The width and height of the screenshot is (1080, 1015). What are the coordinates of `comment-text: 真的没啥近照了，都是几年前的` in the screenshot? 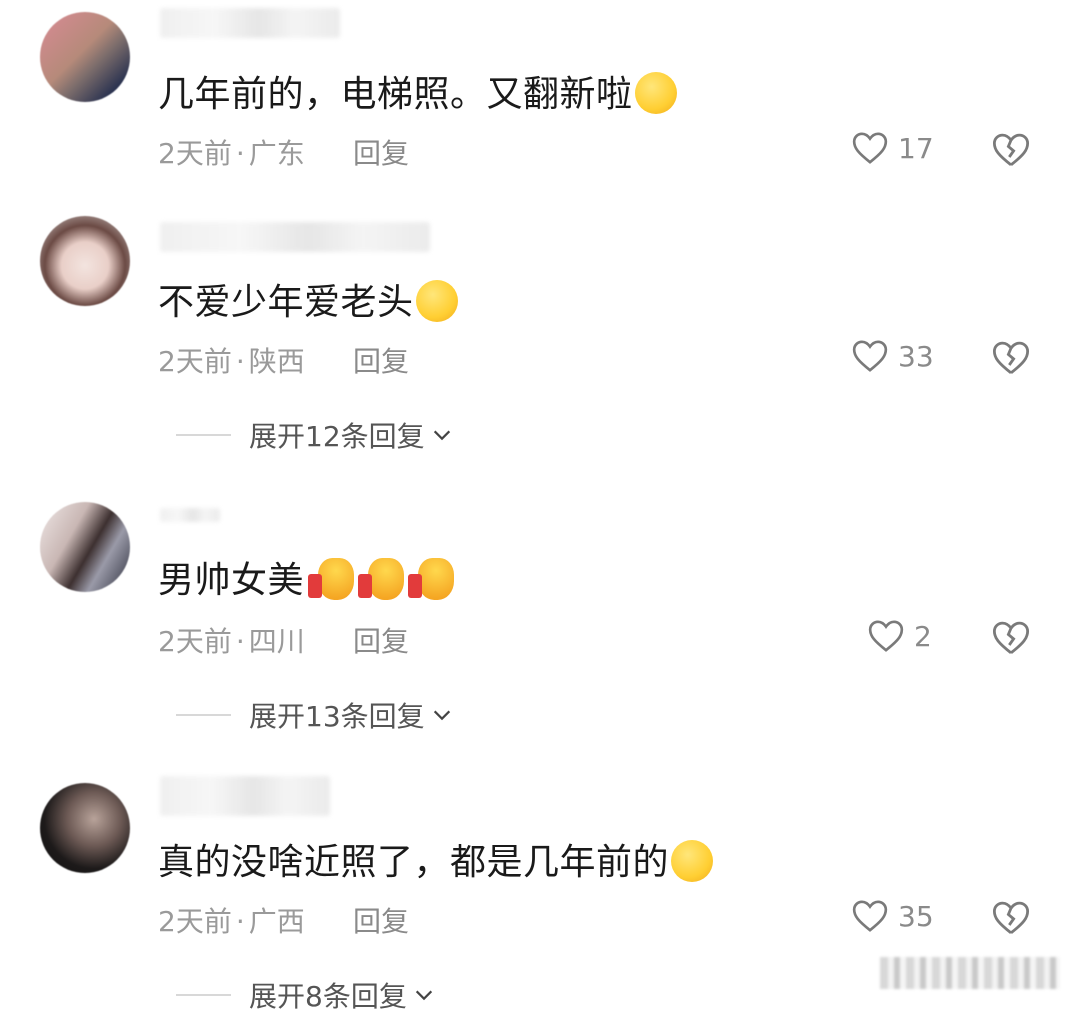 It's located at (436, 862).